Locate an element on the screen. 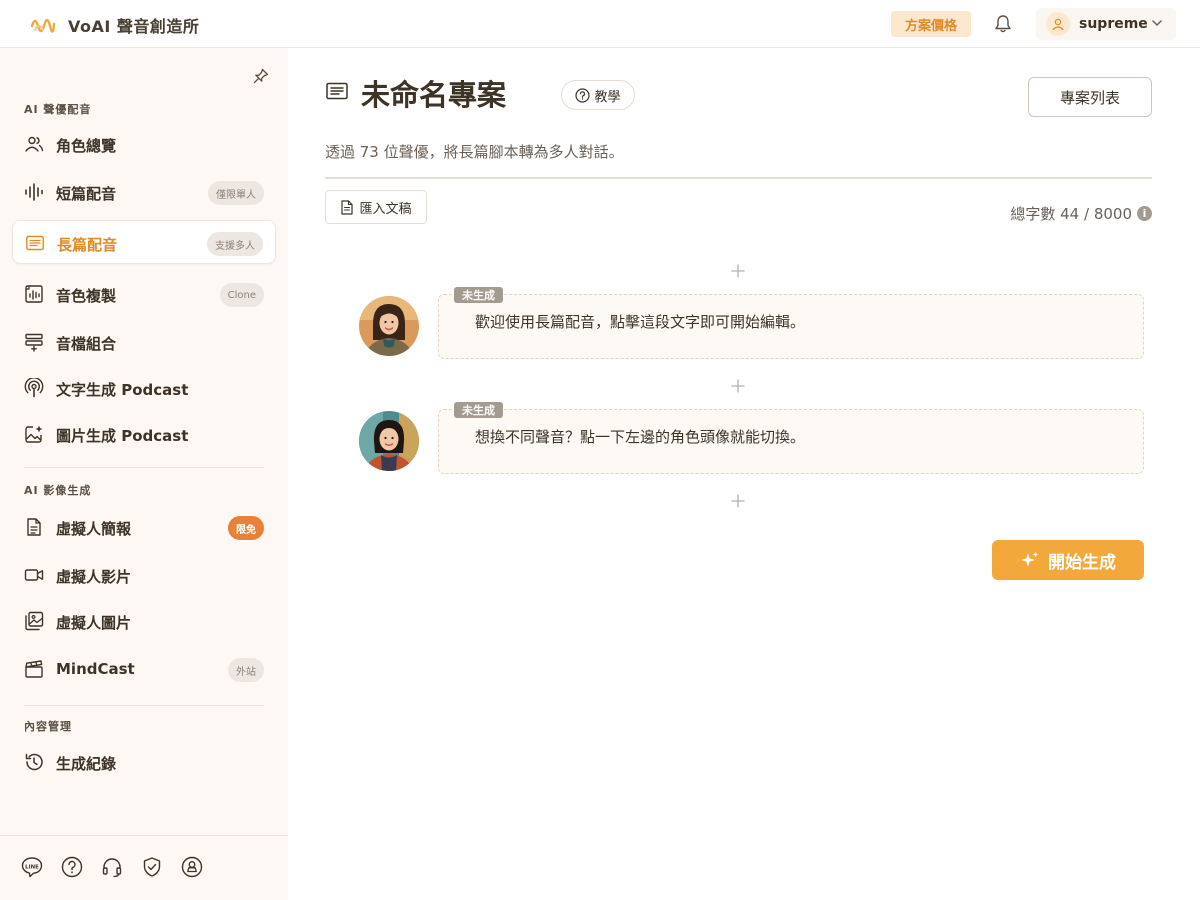  sidebar-item-text-podcast: 文字生成 Podcast is located at coordinates (144, 388).